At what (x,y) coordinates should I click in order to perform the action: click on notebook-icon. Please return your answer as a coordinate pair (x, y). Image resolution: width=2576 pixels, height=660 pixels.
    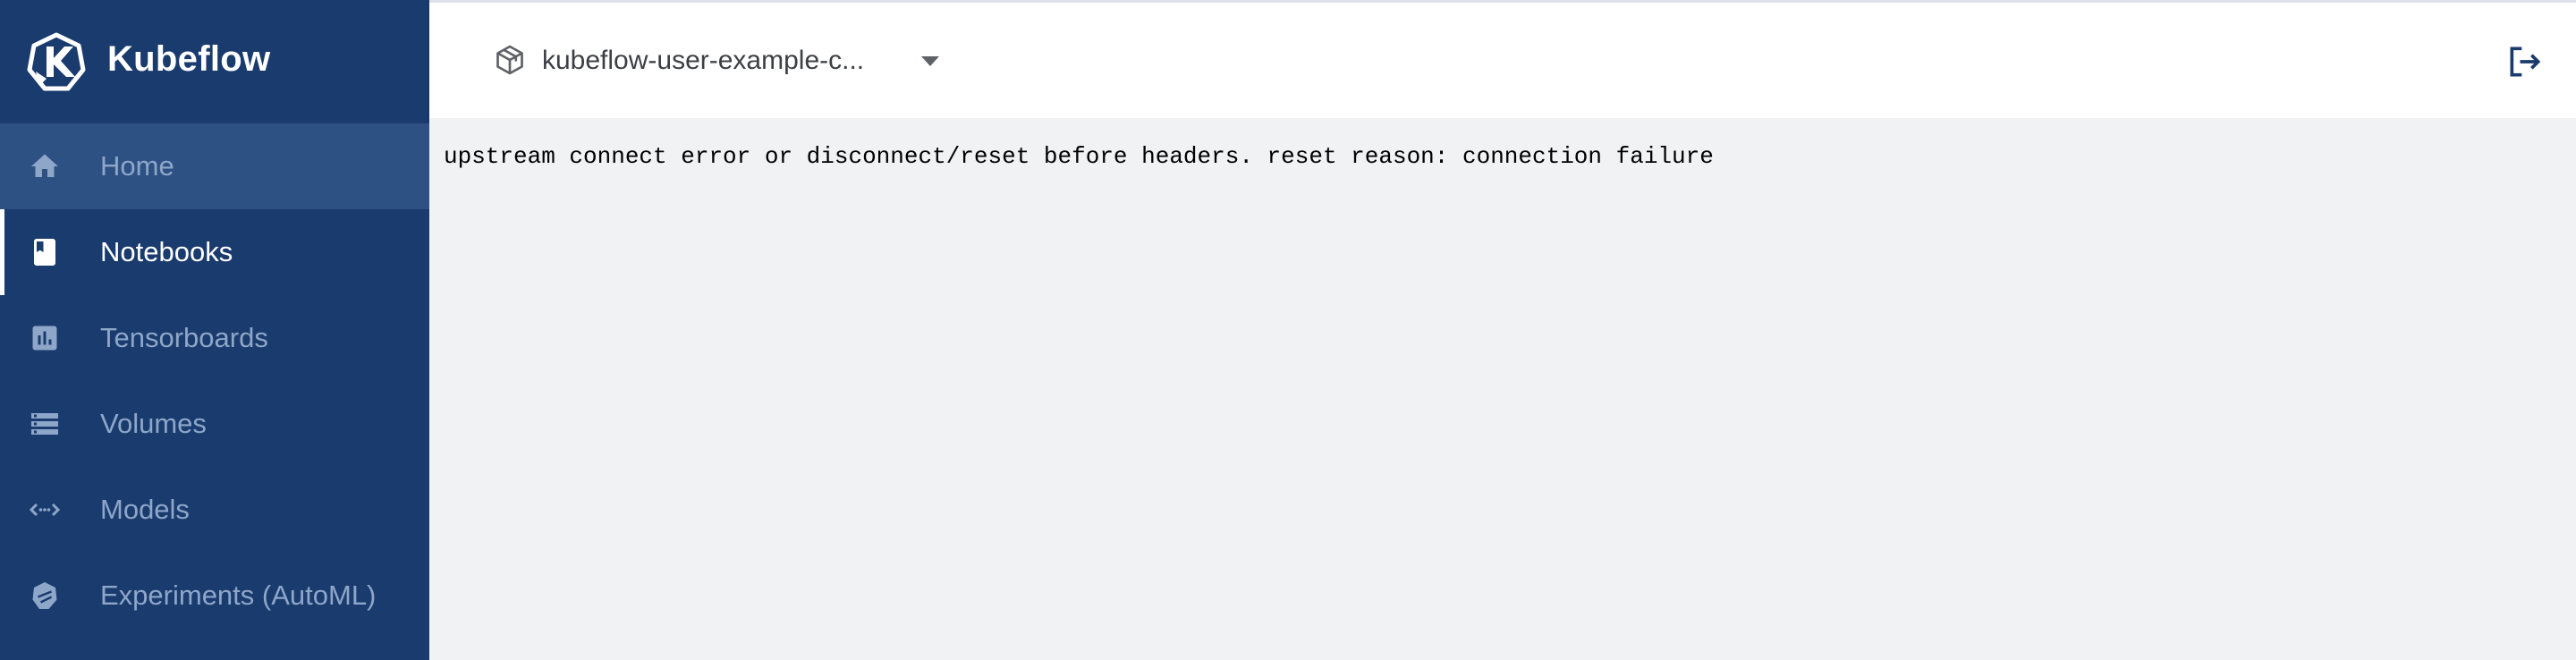
    Looking at the image, I should click on (44, 252).